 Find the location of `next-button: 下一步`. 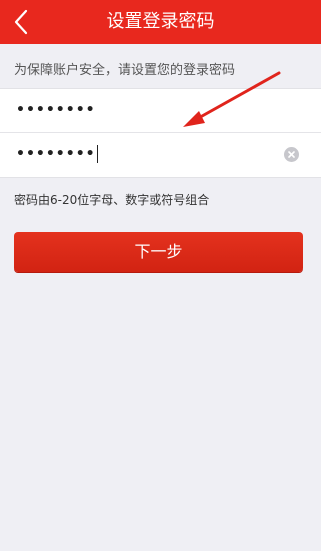

next-button: 下一步 is located at coordinates (158, 252).